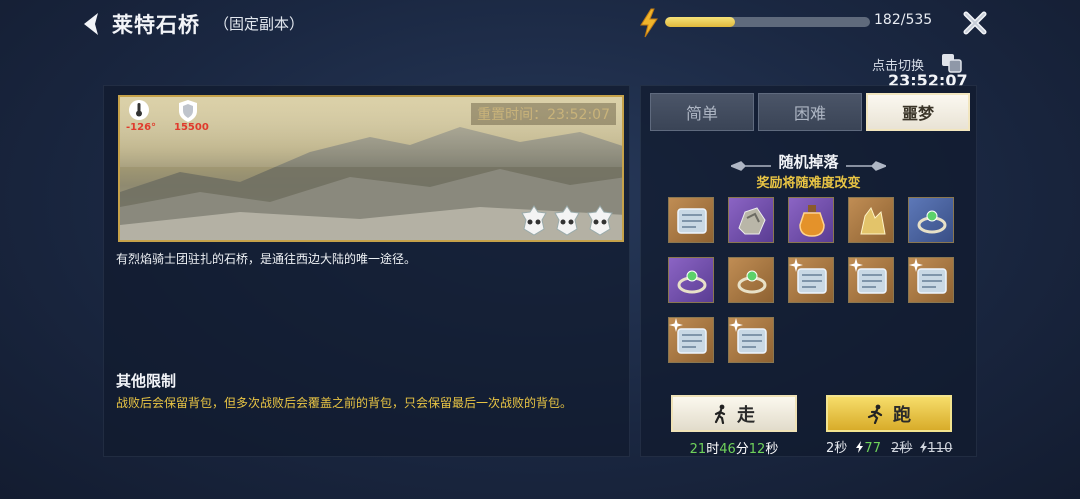 The width and height of the screenshot is (1080, 499). Describe the element at coordinates (902, 415) in the screenshot. I see `run-label: 跑` at that location.